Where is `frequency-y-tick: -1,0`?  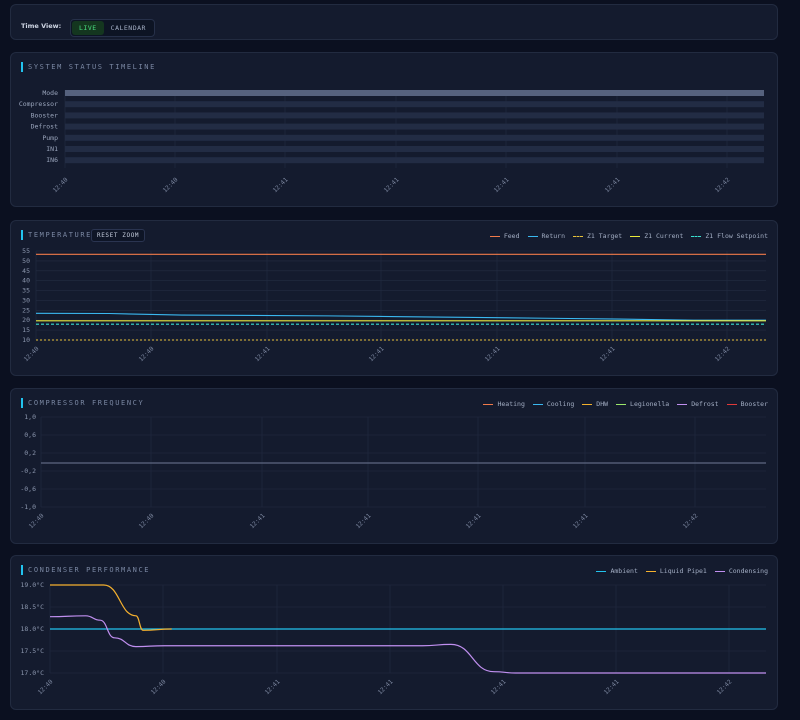
frequency-y-tick: -1,0 is located at coordinates (28, 507).